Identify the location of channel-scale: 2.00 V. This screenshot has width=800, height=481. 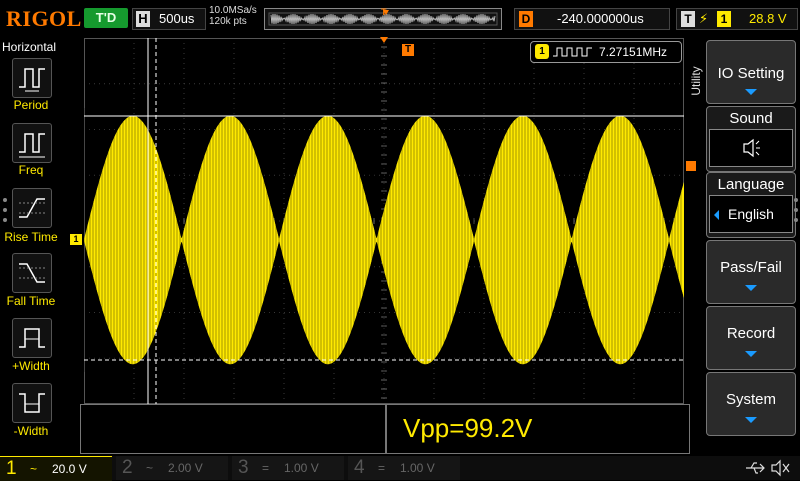
(185, 468).